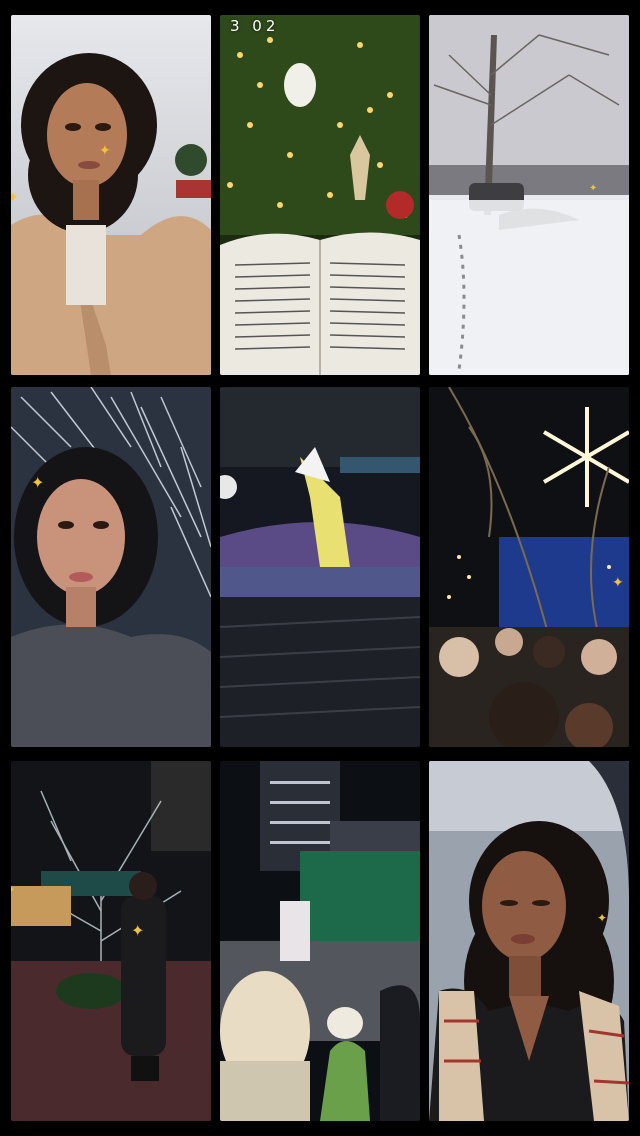 Image resolution: width=640 pixels, height=1136 pixels. I want to click on stadium-light-show-image, so click(320, 567).